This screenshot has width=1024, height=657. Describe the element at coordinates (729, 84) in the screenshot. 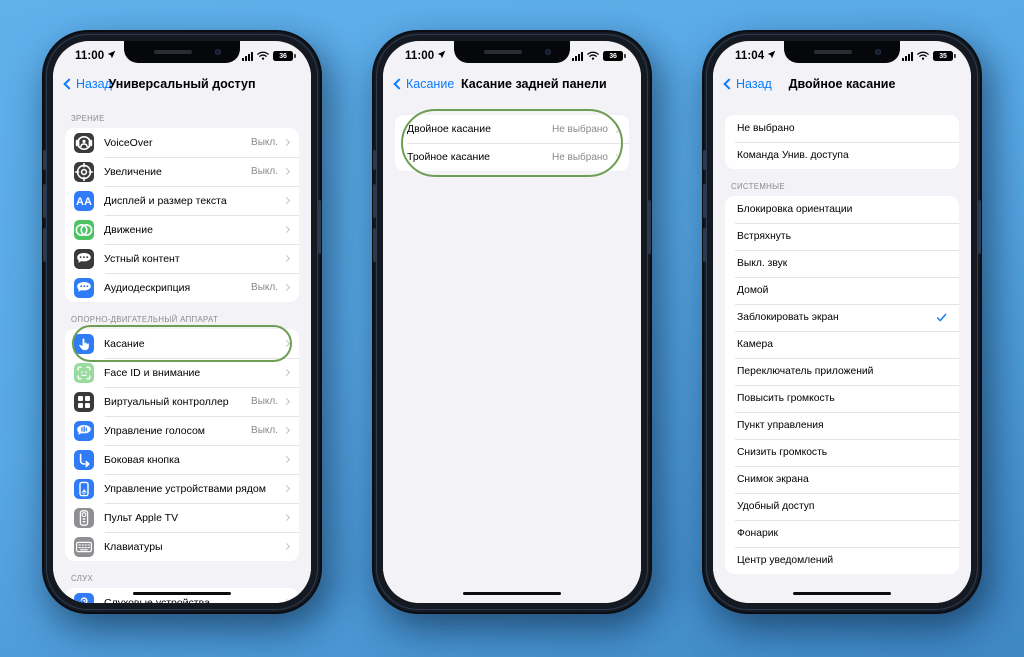

I see `chevron-left-icon` at that location.